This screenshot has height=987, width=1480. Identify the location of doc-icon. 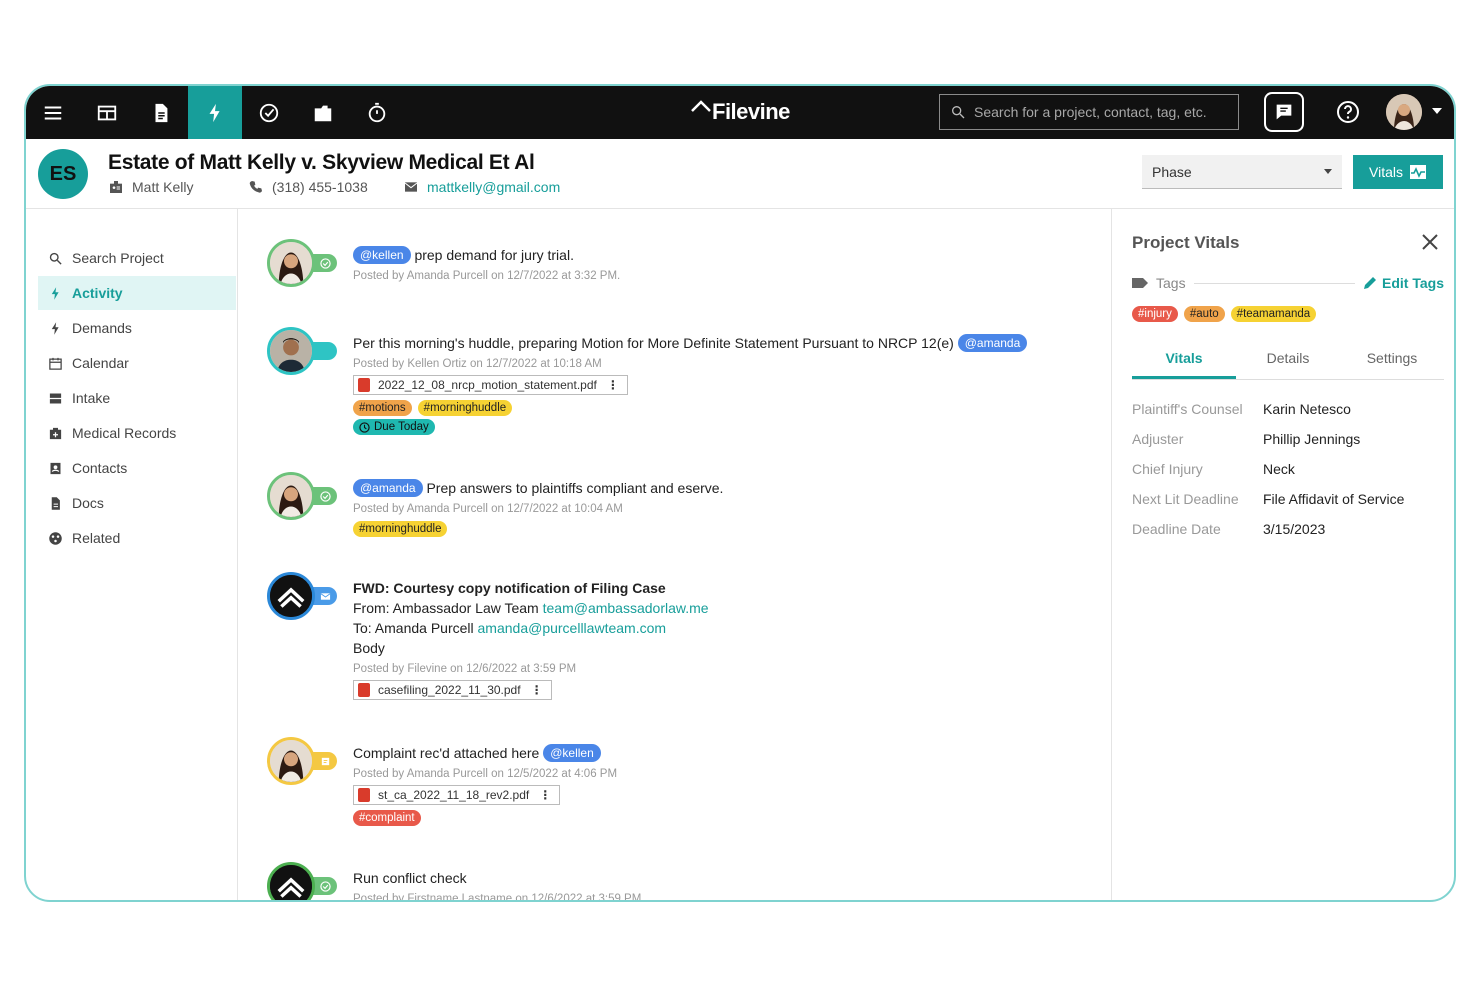
(55, 503).